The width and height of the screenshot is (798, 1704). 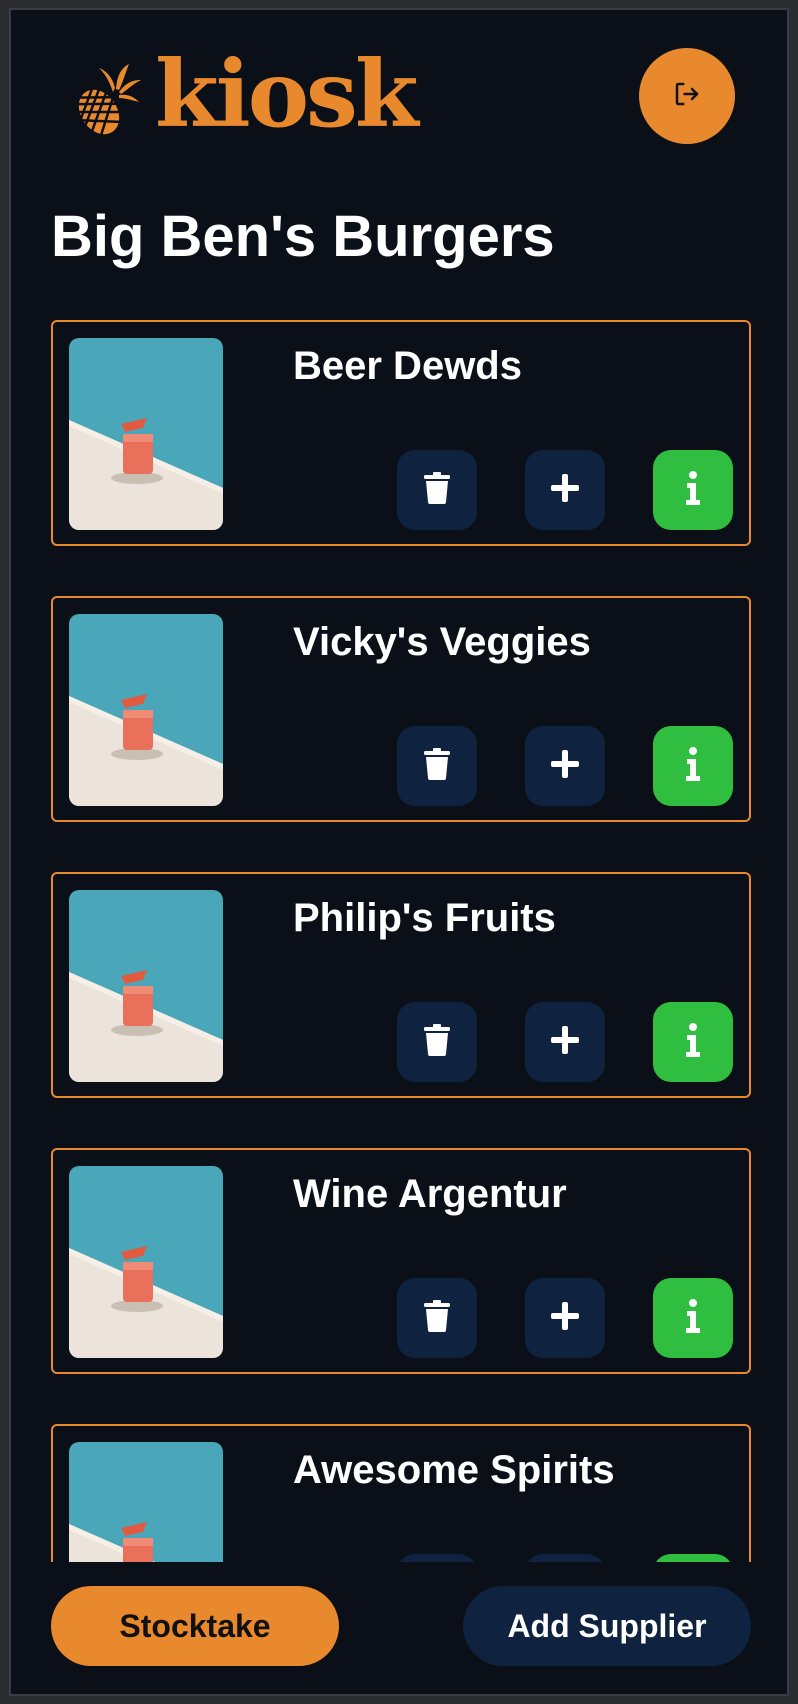 I want to click on stocktake-button: Stocktake, so click(x=195, y=1626).